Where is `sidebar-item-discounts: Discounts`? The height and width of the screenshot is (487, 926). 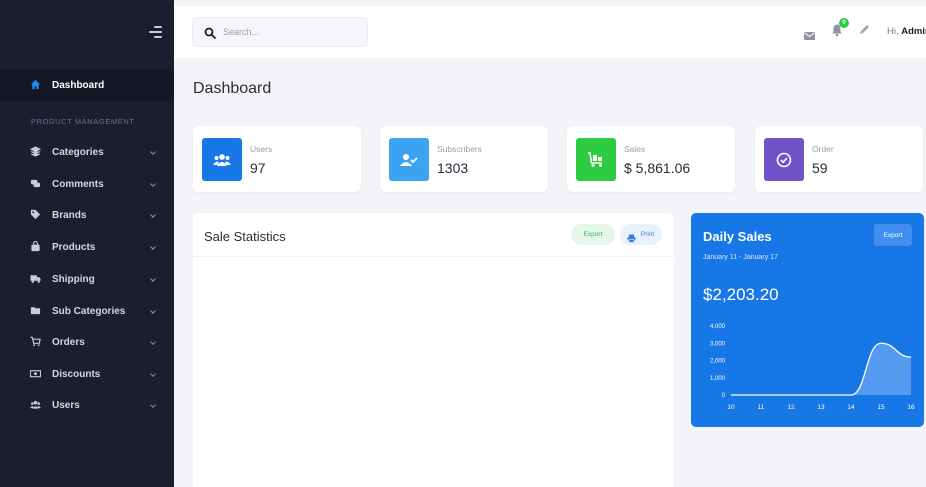 sidebar-item-discounts: Discounts is located at coordinates (87, 374).